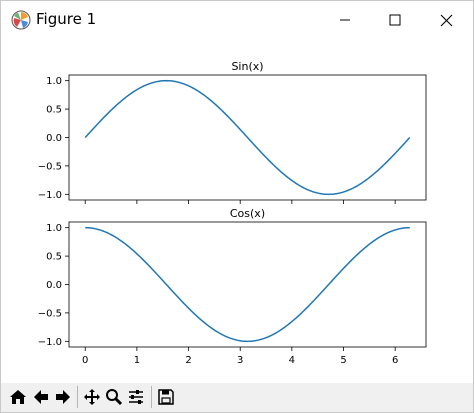 The width and height of the screenshot is (474, 413). Describe the element at coordinates (237, 20) in the screenshot. I see `title-bar: Figure 1` at that location.